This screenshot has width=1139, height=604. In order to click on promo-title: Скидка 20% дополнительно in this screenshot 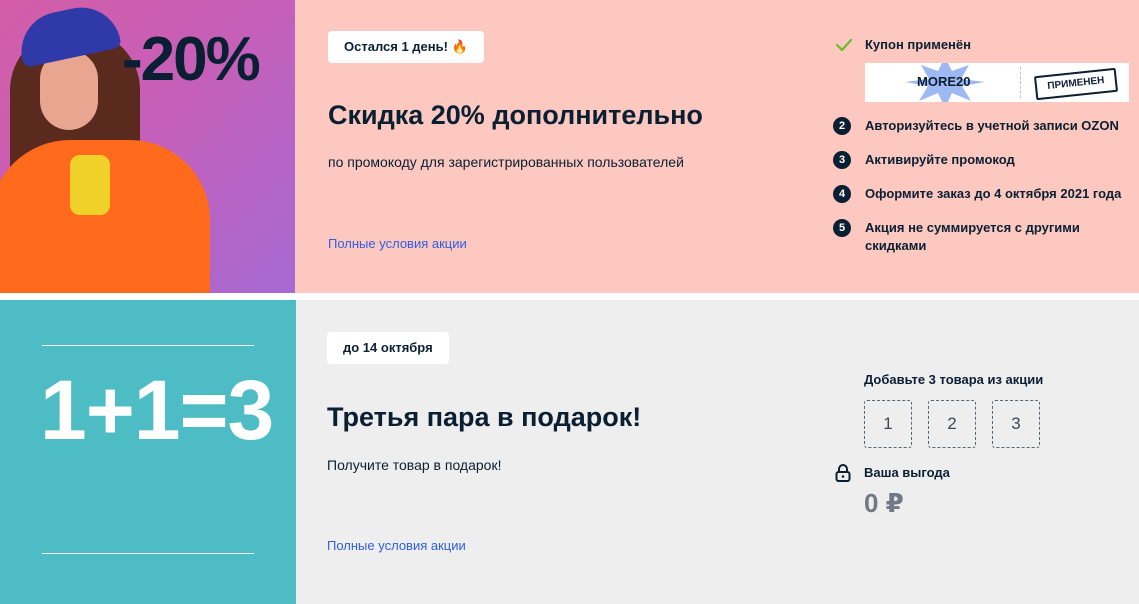, I will do `click(515, 115)`.